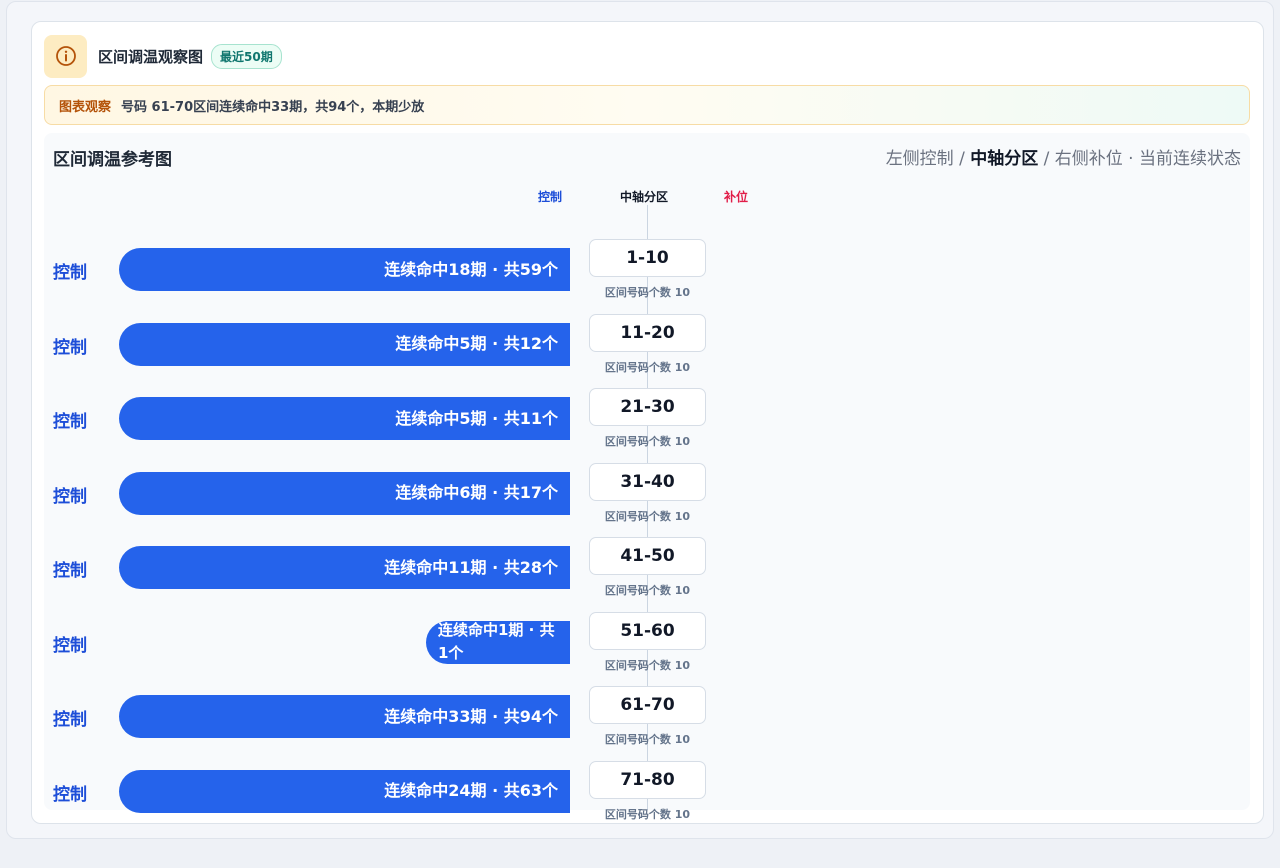 The width and height of the screenshot is (1280, 868). I want to click on column-head-axis: 中轴分区, so click(644, 197).